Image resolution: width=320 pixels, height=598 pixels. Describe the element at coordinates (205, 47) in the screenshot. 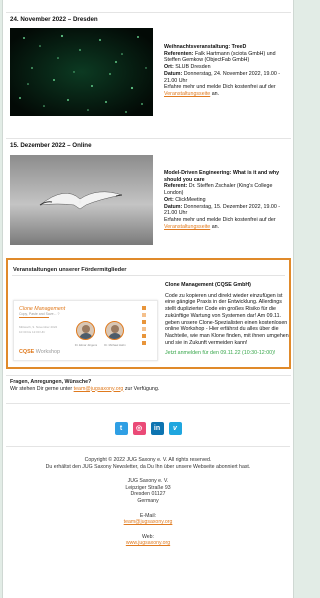

I see `event-title: Weihnachtsveranstaltung: TreeD` at that location.